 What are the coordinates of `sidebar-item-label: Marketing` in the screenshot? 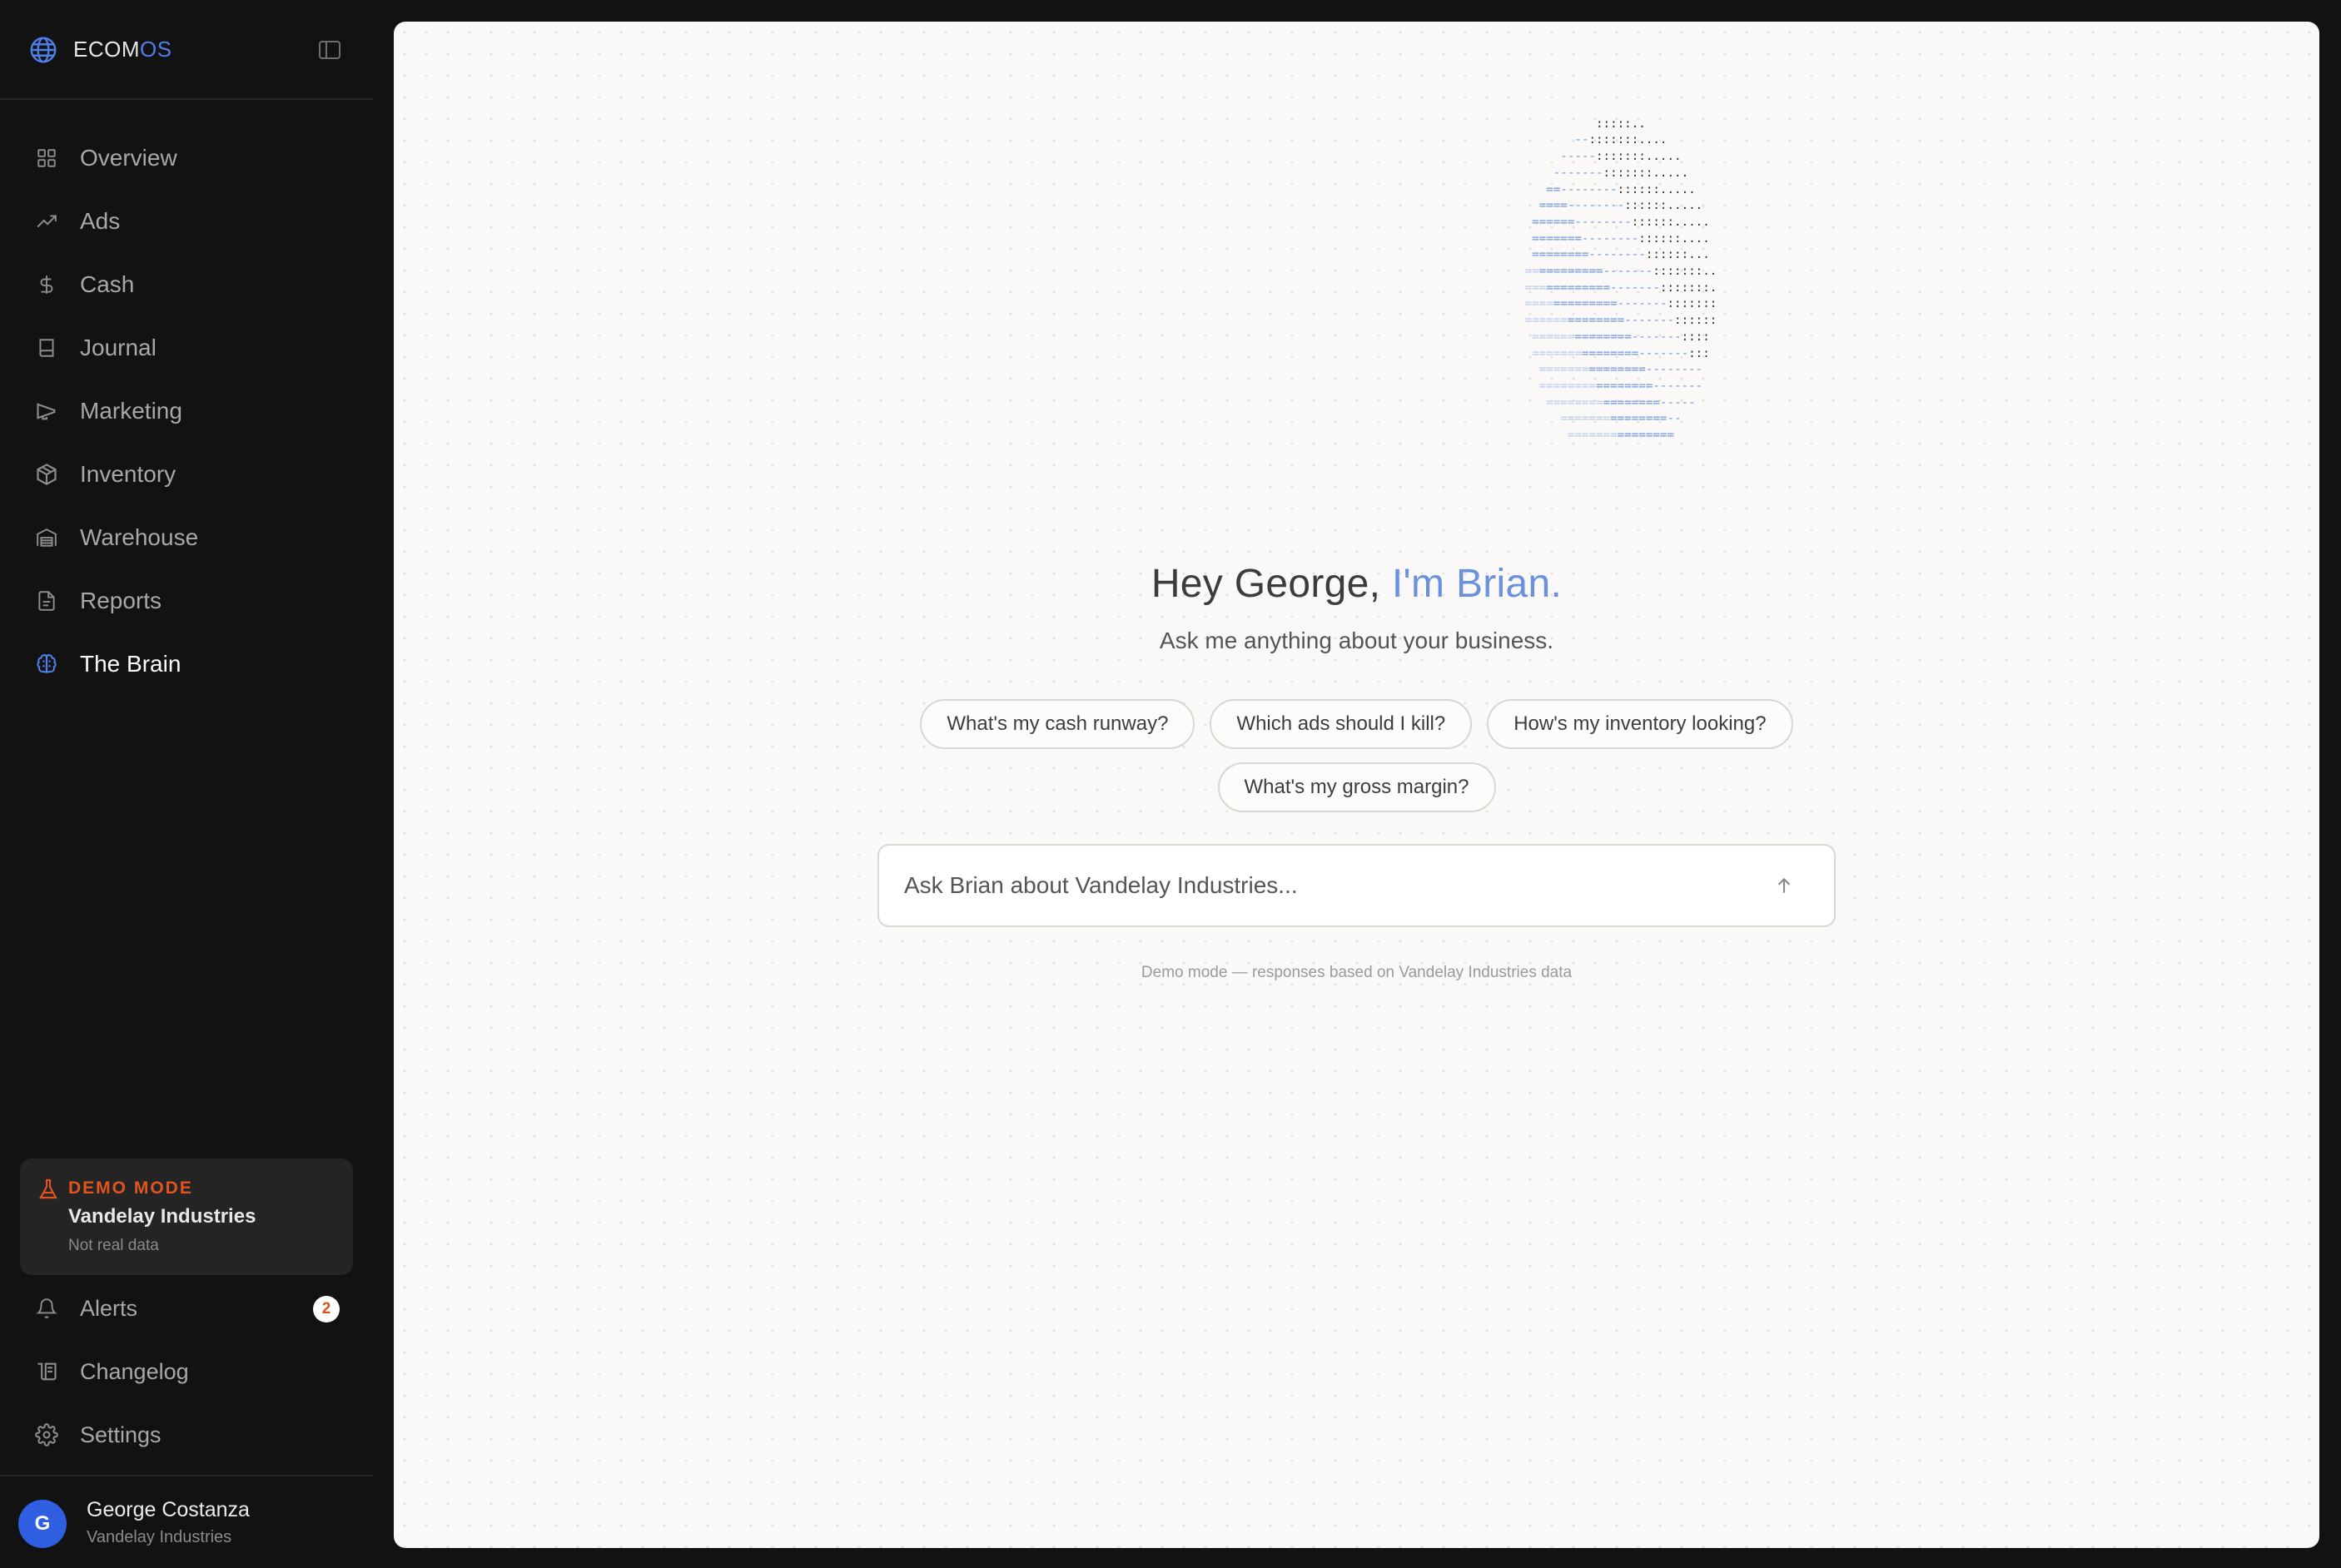 It's located at (131, 411).